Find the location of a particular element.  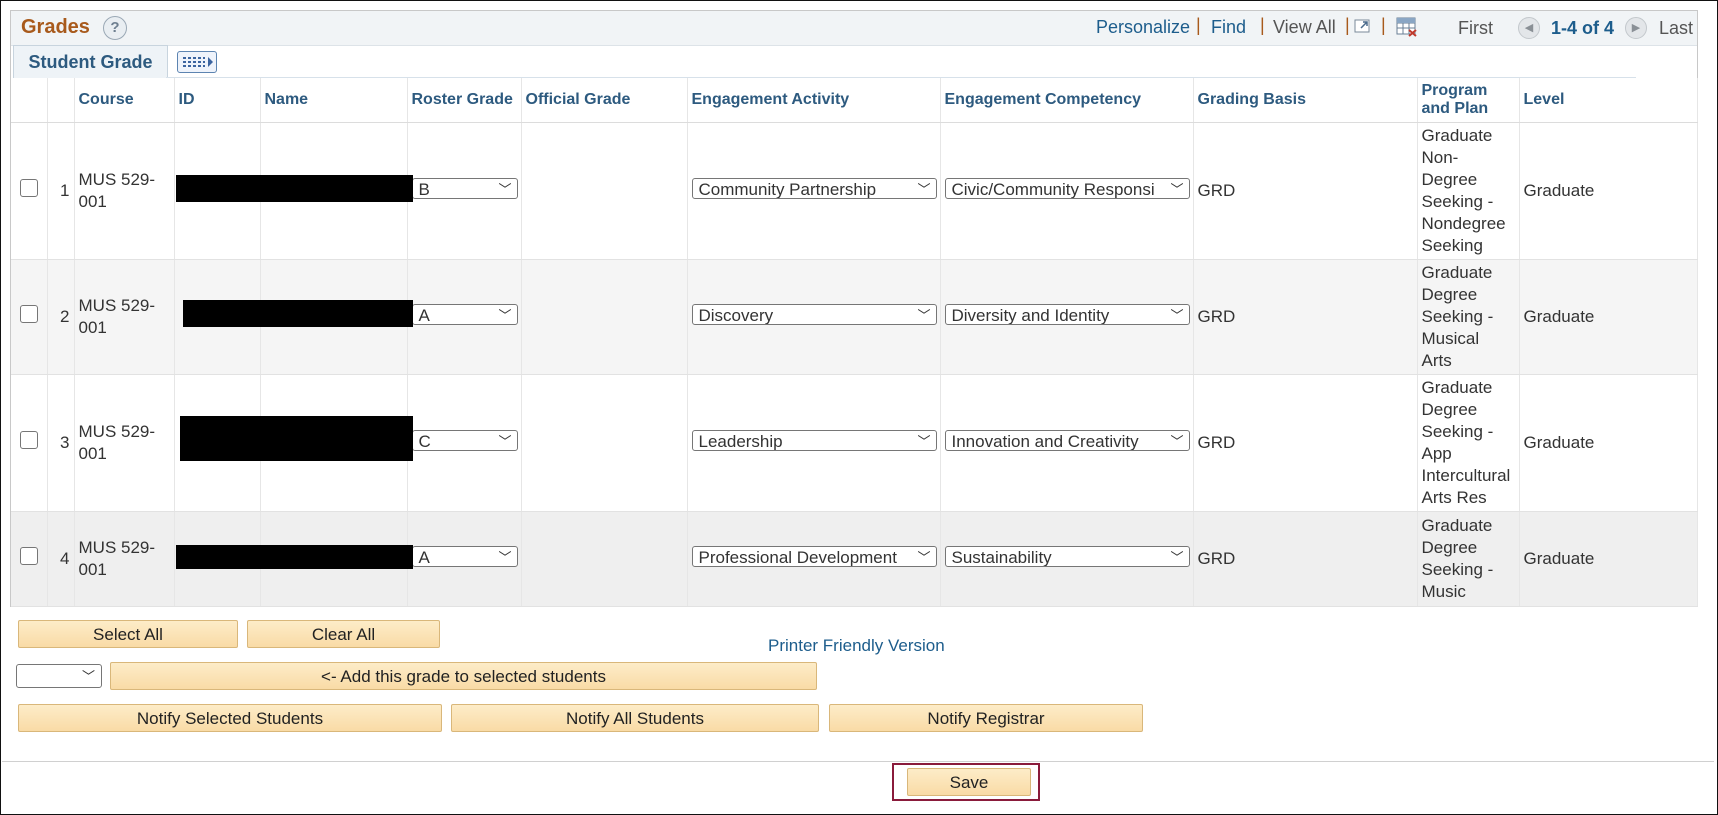

engagement-activity-select: Professional Development ﹀ is located at coordinates (814, 556).